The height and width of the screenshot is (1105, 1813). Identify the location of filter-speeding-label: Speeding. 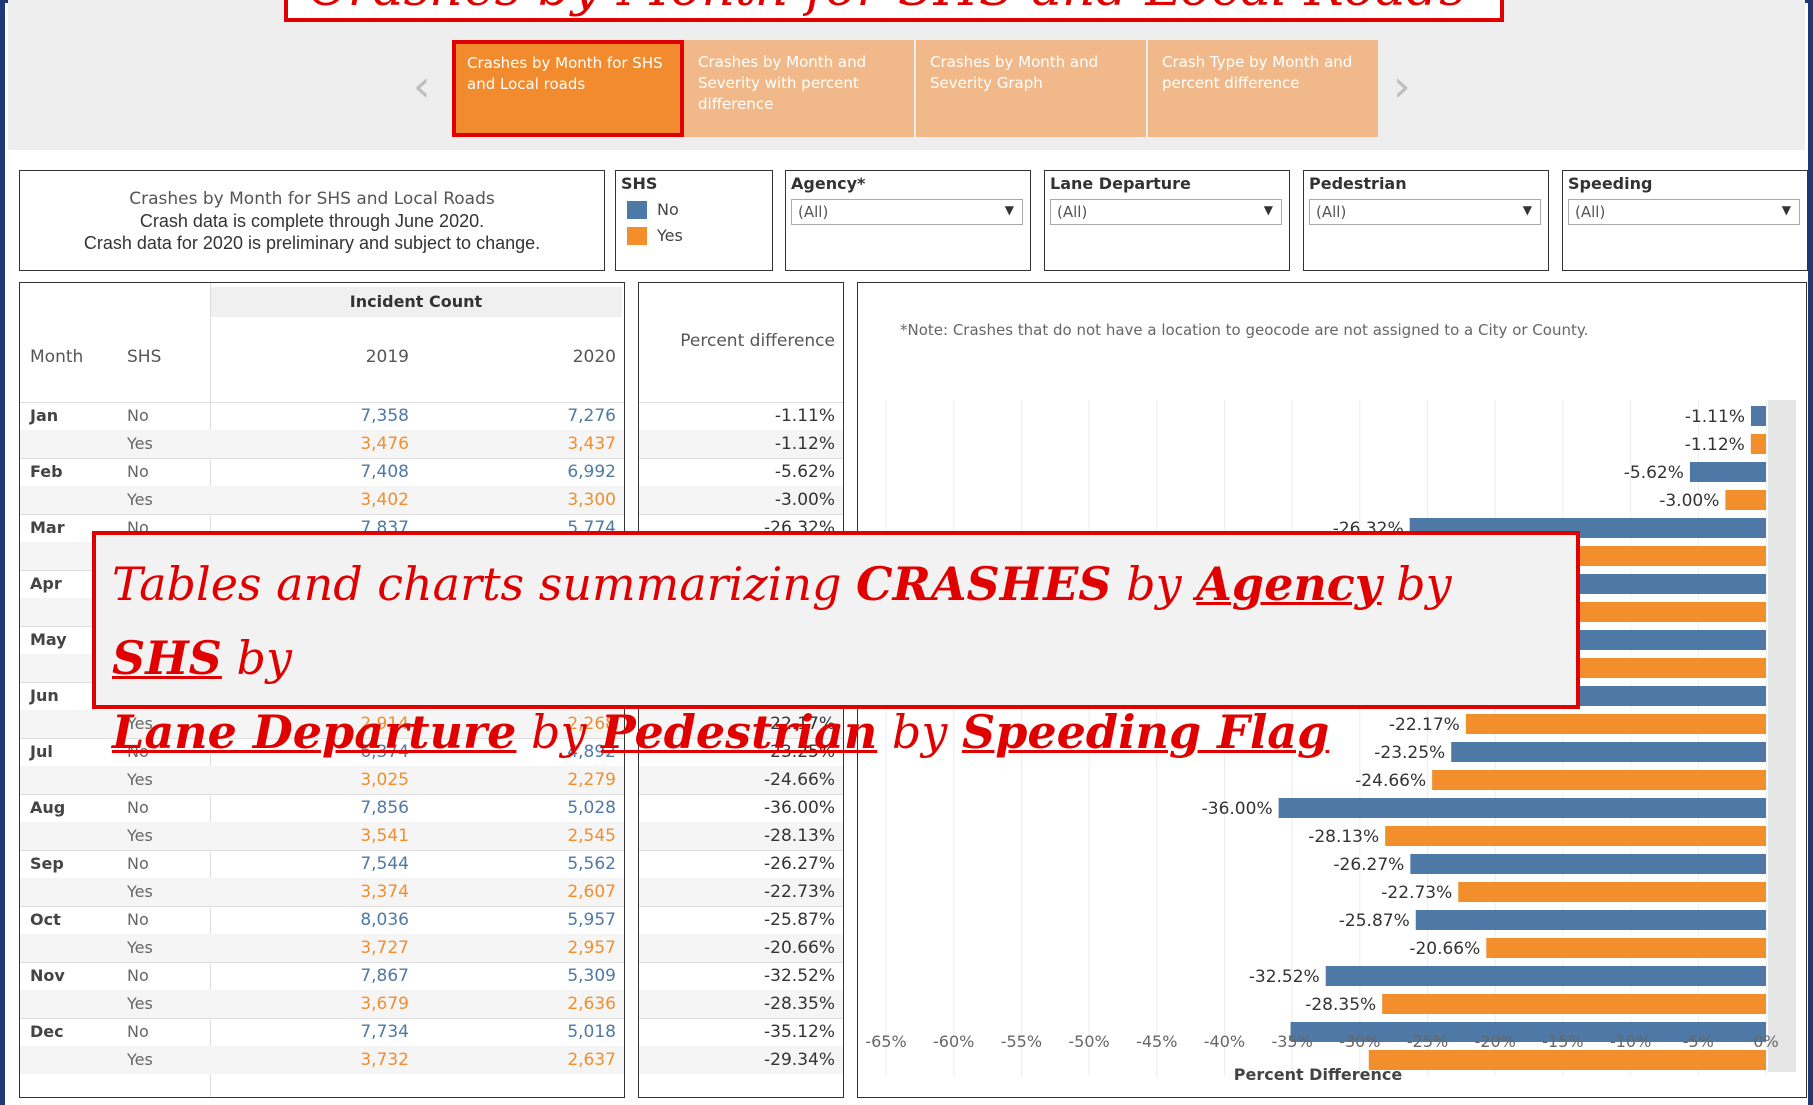
(1610, 183).